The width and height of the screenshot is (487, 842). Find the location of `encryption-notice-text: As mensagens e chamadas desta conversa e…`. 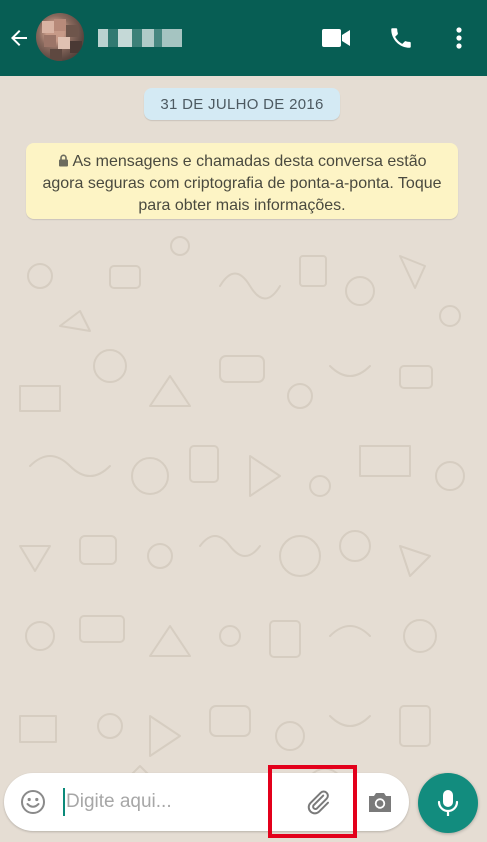

encryption-notice-text: As mensagens e chamadas desta conversa e… is located at coordinates (242, 183).